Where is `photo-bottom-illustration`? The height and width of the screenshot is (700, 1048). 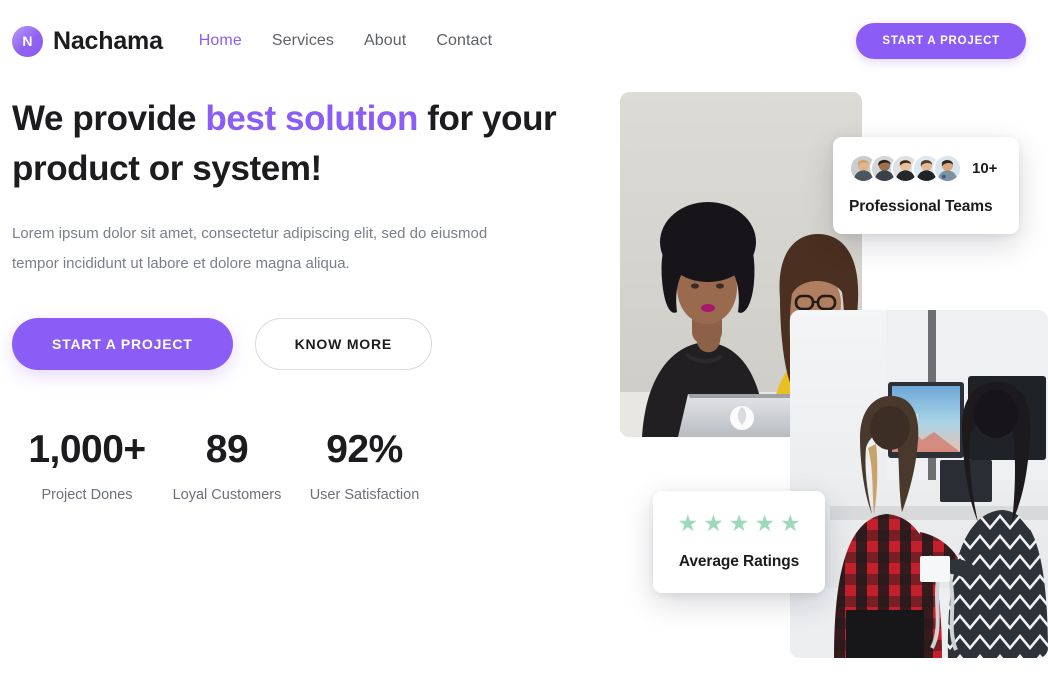
photo-bottom-illustration is located at coordinates (919, 484).